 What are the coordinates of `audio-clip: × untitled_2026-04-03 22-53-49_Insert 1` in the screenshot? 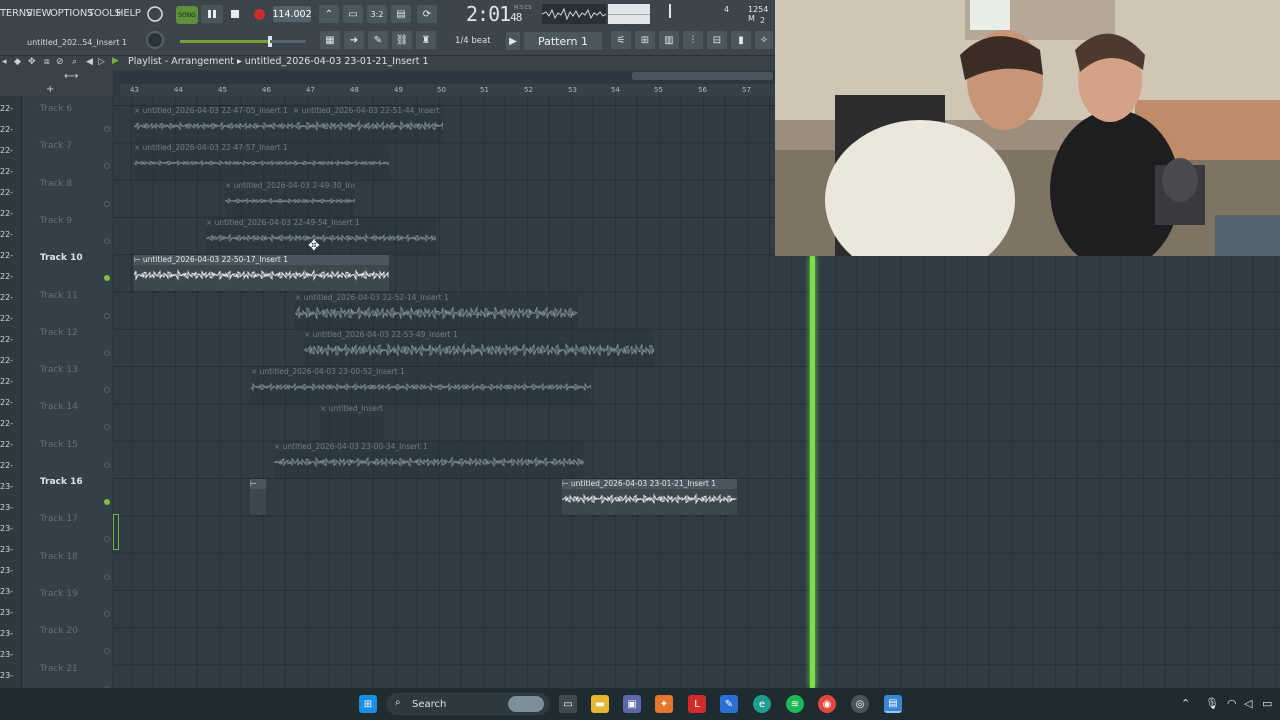 It's located at (479, 347).